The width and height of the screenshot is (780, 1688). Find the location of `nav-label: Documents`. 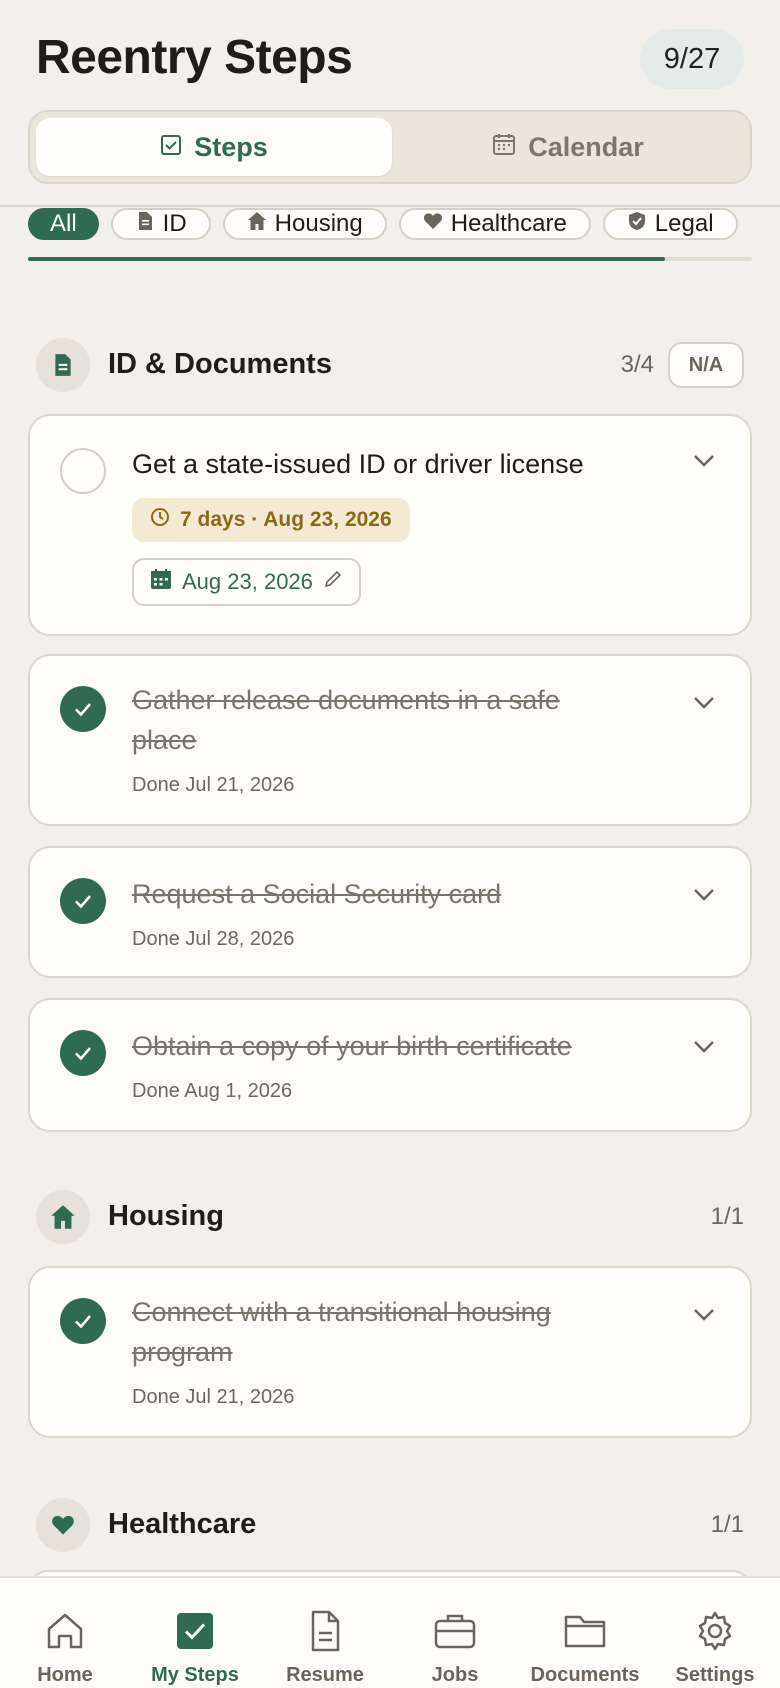

nav-label: Documents is located at coordinates (585, 1675).